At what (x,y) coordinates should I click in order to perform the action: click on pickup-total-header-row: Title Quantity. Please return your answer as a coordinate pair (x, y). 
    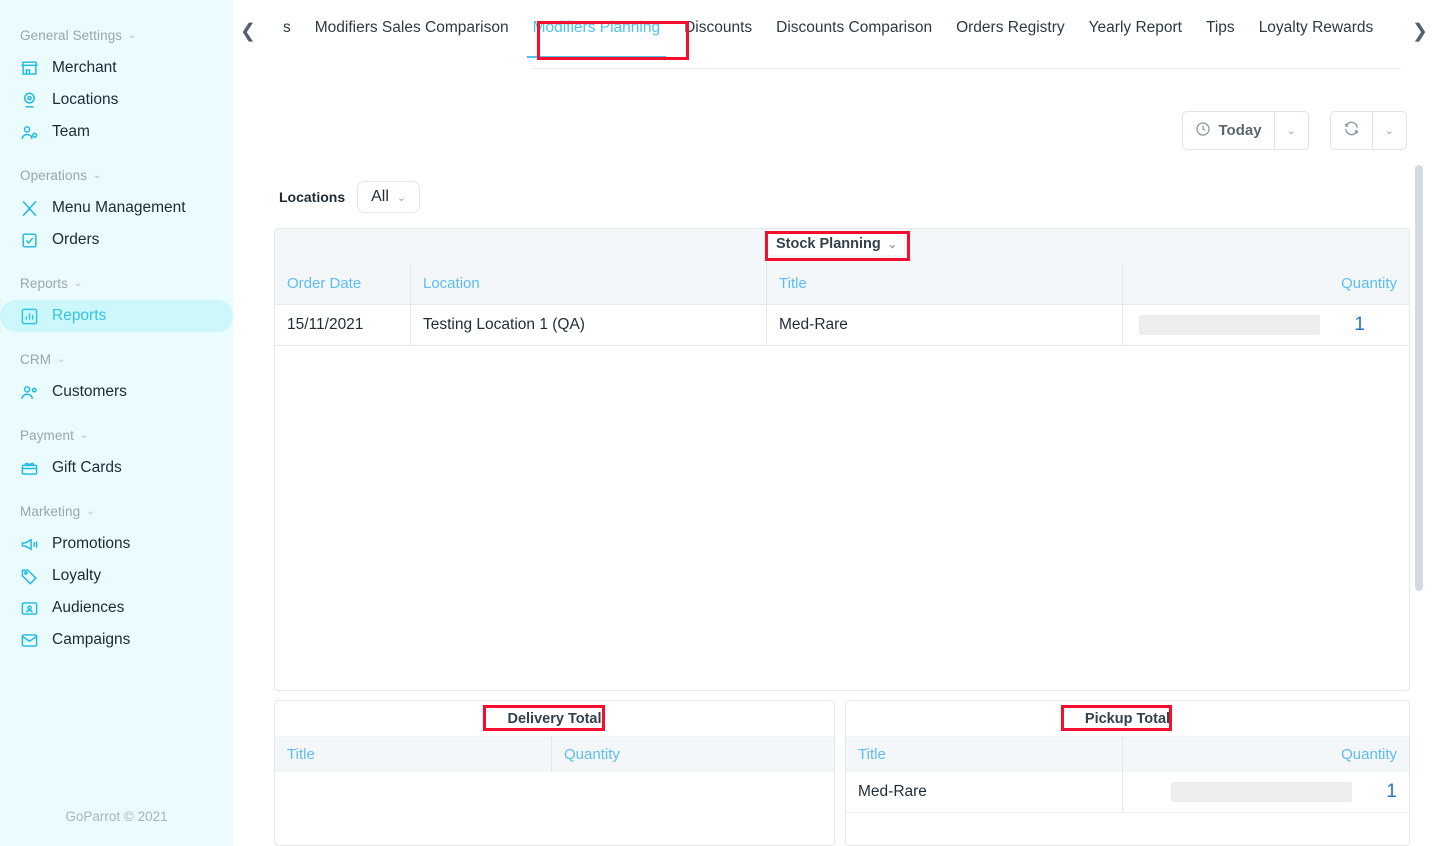
    Looking at the image, I should click on (1127, 754).